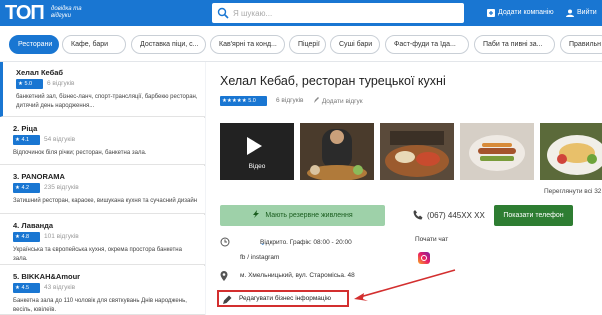 The width and height of the screenshot is (602, 315). What do you see at coordinates (223, 13) in the screenshot?
I see `search-icon` at bounding box center [223, 13].